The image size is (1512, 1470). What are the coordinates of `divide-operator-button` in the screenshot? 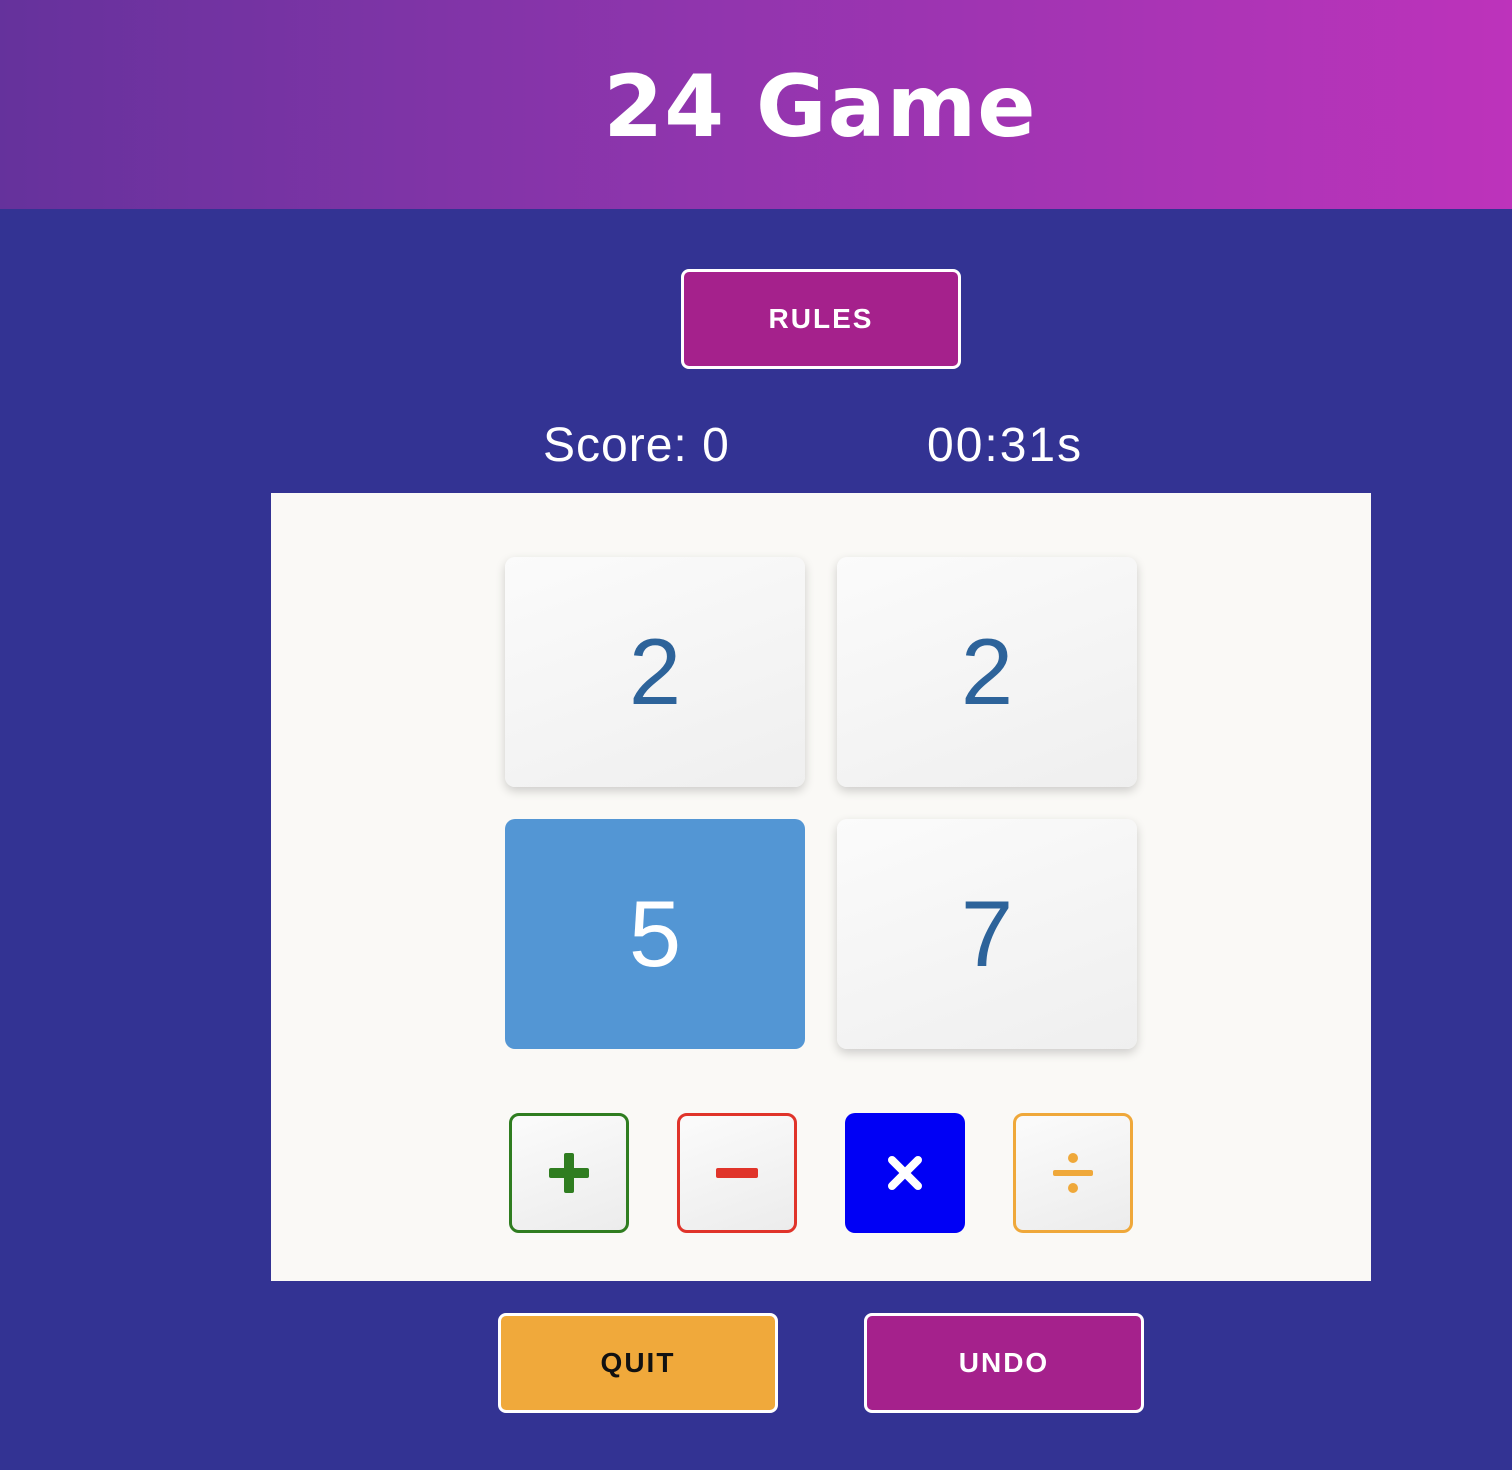 It's located at (1073, 1173).